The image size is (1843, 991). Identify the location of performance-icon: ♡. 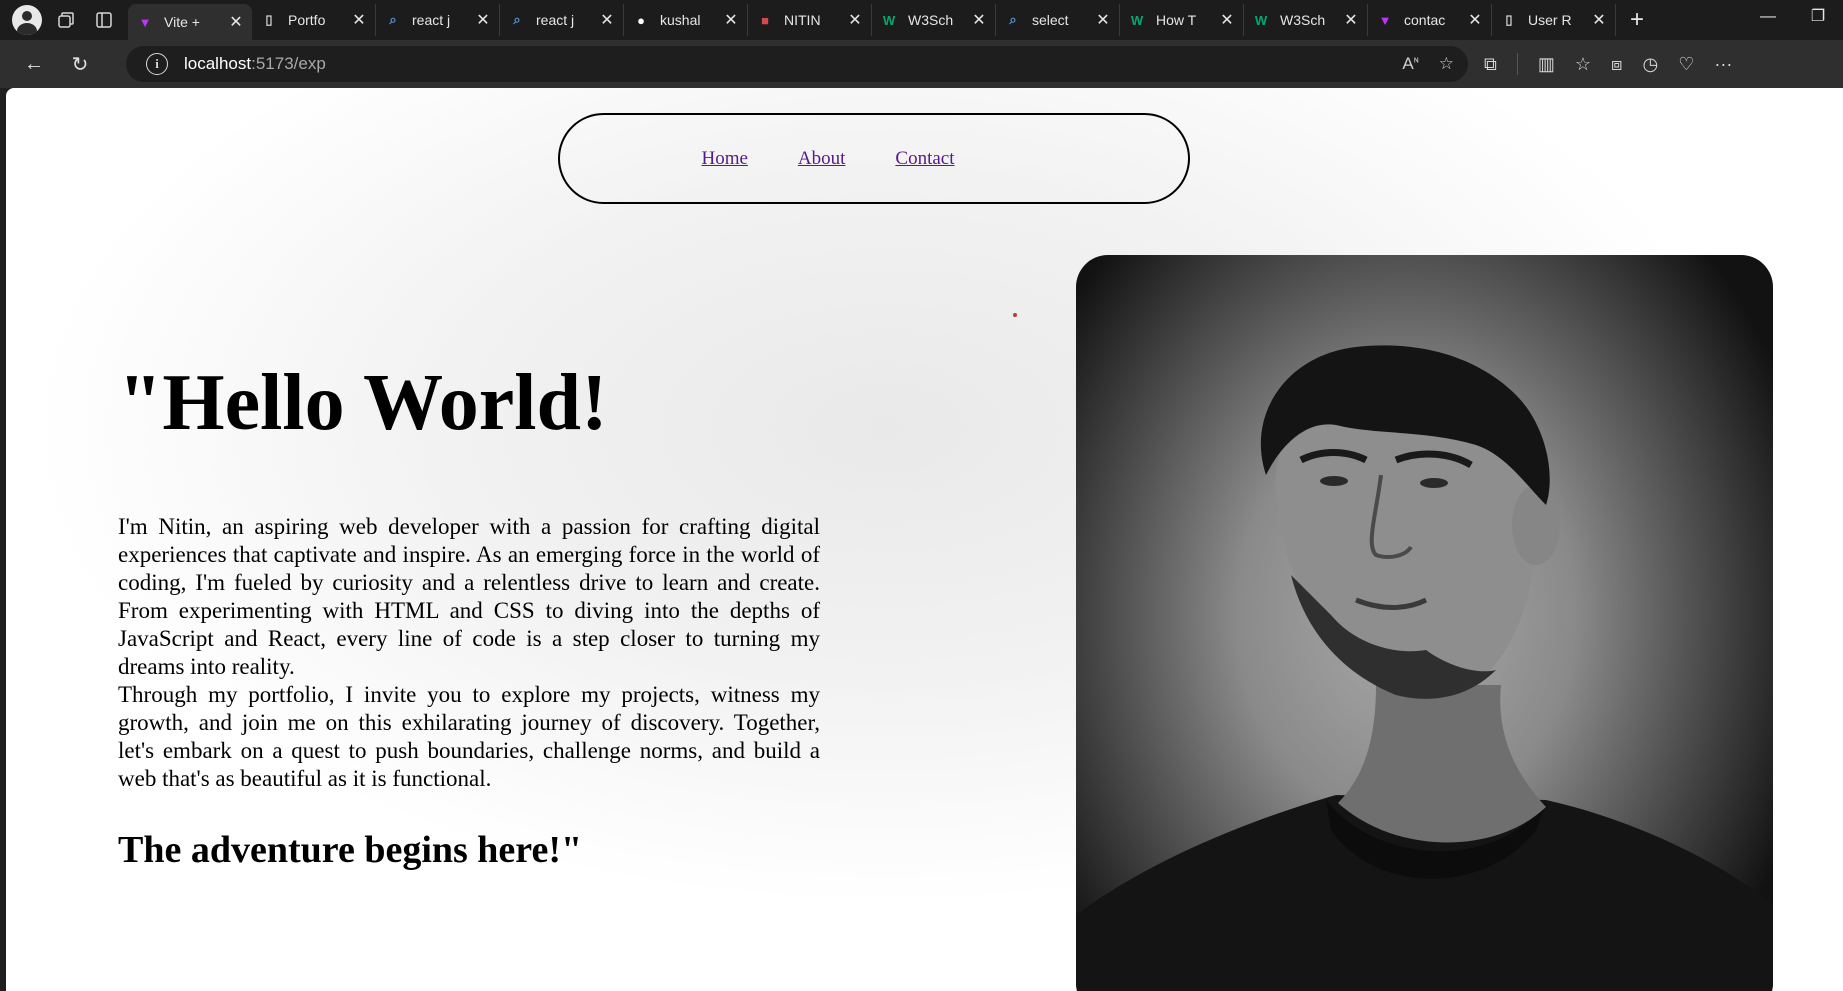
(1686, 64).